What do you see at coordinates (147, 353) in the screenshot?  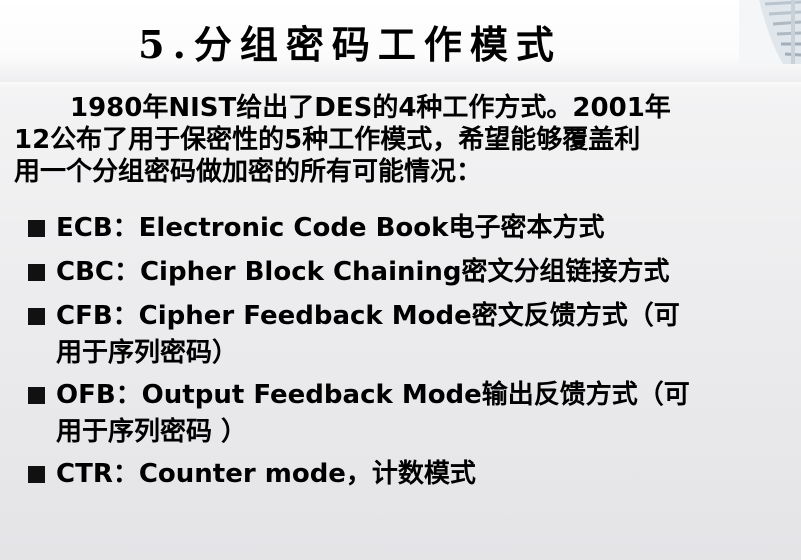 I see `list-item-text-continued: 用于序列密码）` at bounding box center [147, 353].